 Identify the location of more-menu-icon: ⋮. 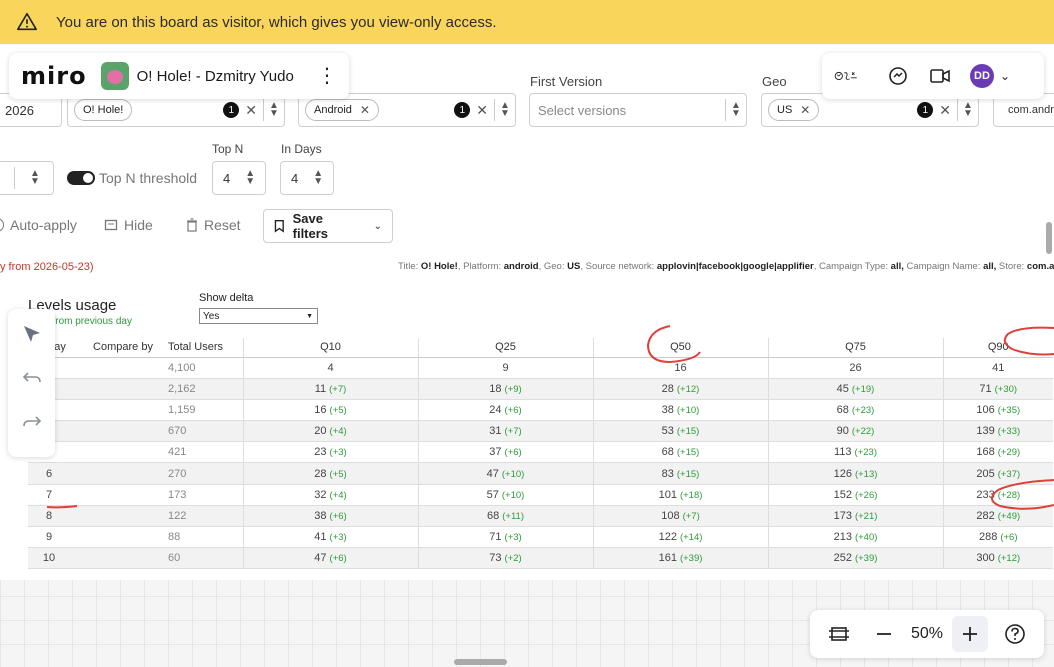
(327, 76).